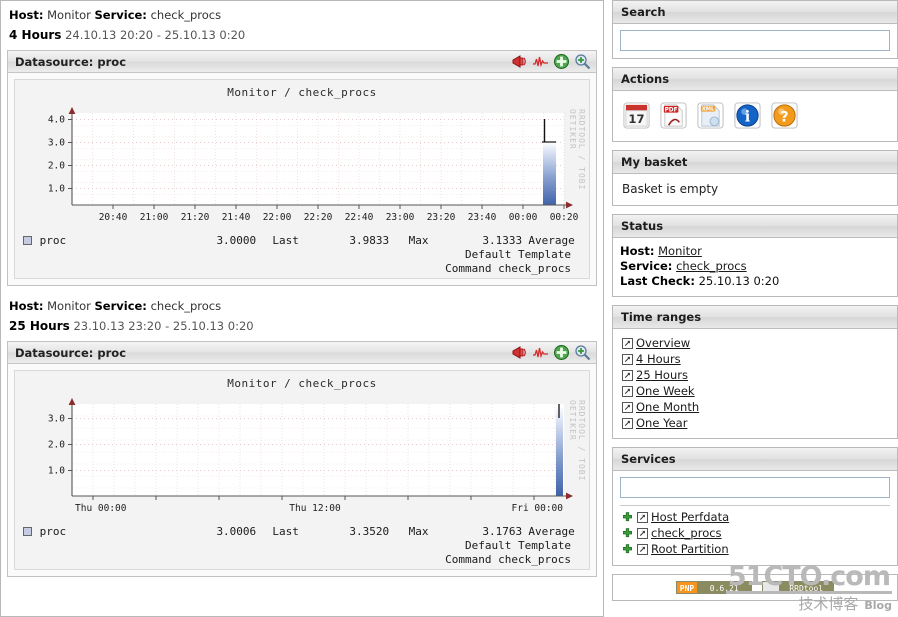 This screenshot has height=617, width=898. Describe the element at coordinates (53, 531) in the screenshot. I see `legend-series-name-2: proc` at that location.